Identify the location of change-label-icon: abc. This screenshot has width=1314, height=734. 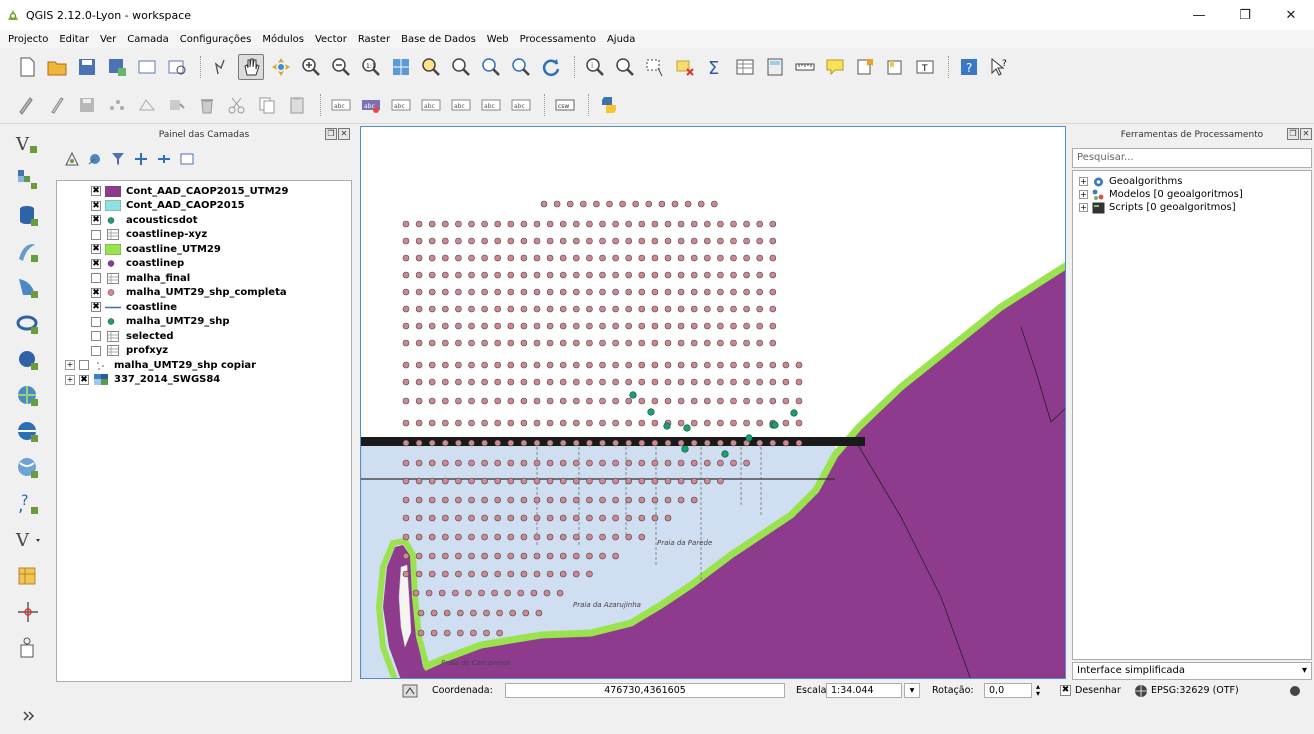
(521, 105).